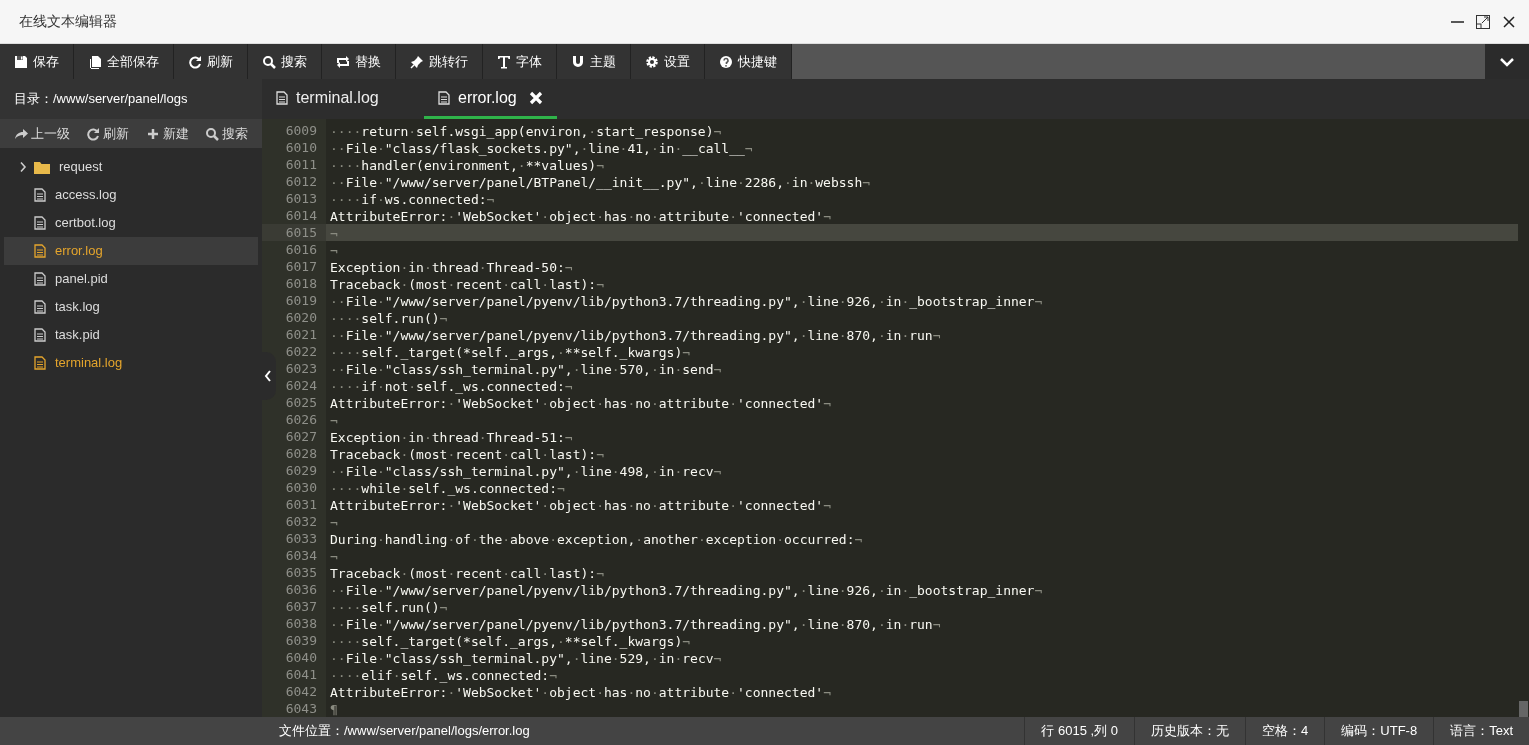 Image resolution: width=1529 pixels, height=745 pixels. What do you see at coordinates (21, 133) in the screenshot?
I see `share-arrow-icon` at bounding box center [21, 133].